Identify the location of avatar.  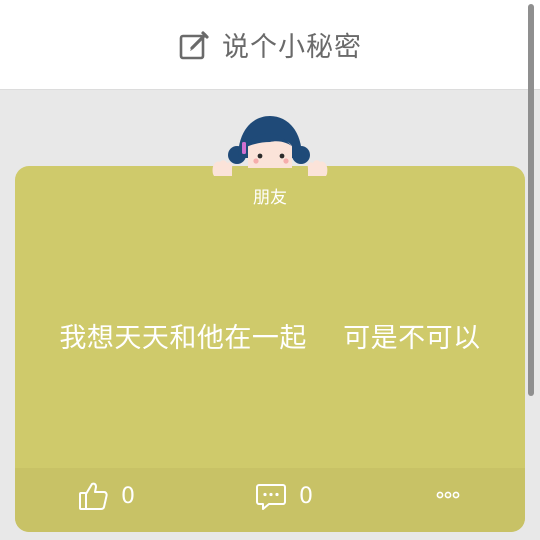
(270, 146).